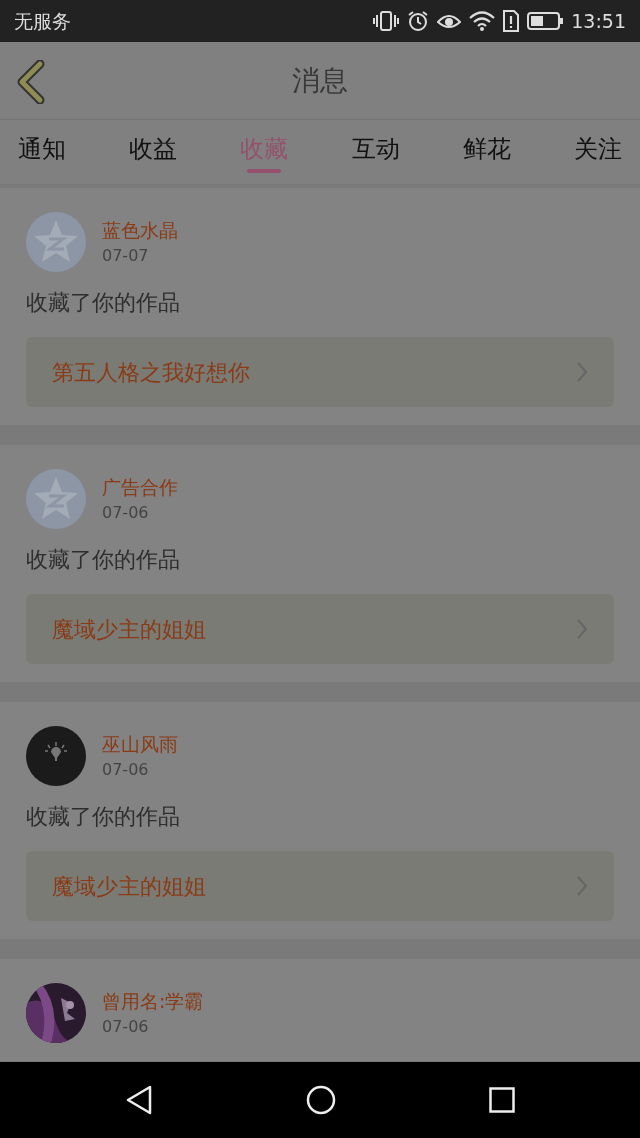 The width and height of the screenshot is (640, 1138). What do you see at coordinates (511, 21) in the screenshot?
I see `sim-alert-icon` at bounding box center [511, 21].